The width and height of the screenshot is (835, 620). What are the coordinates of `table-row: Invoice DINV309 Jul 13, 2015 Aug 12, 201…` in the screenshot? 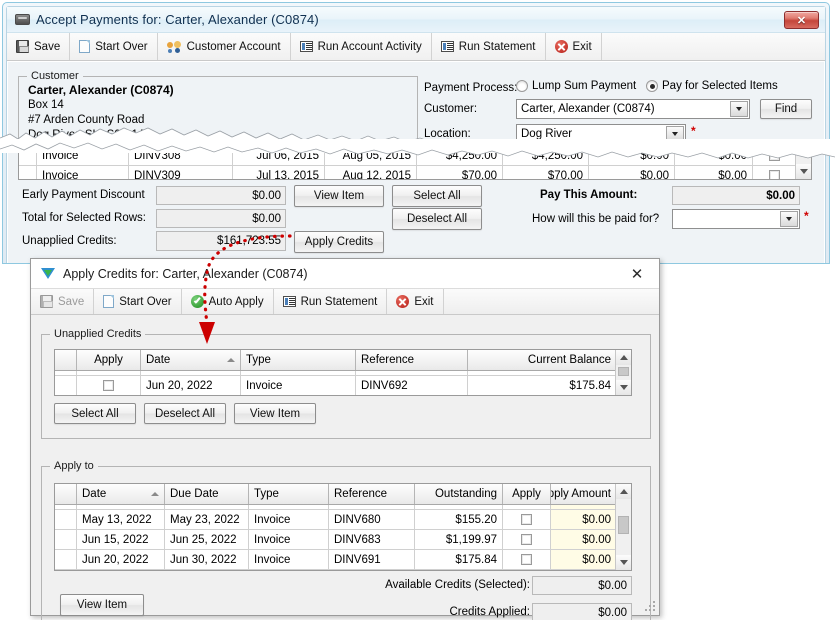 It's located at (415, 172).